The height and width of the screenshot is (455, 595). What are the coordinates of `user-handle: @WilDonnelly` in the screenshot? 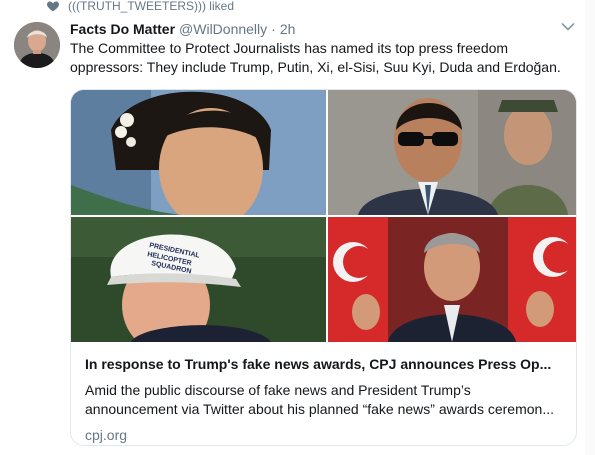 It's located at (223, 29).